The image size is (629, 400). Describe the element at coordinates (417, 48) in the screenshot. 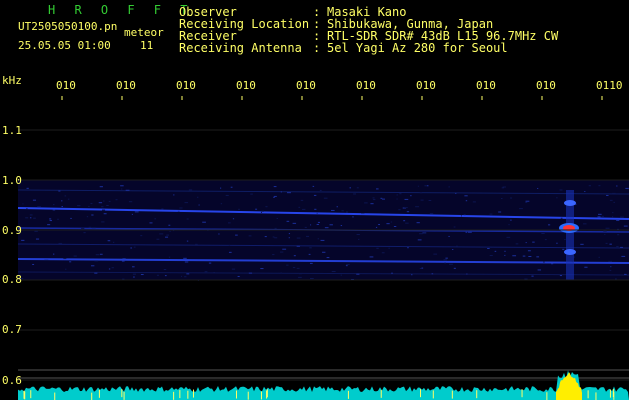

I see `info-value: 5el Yagi Az 280 for Seoul` at that location.